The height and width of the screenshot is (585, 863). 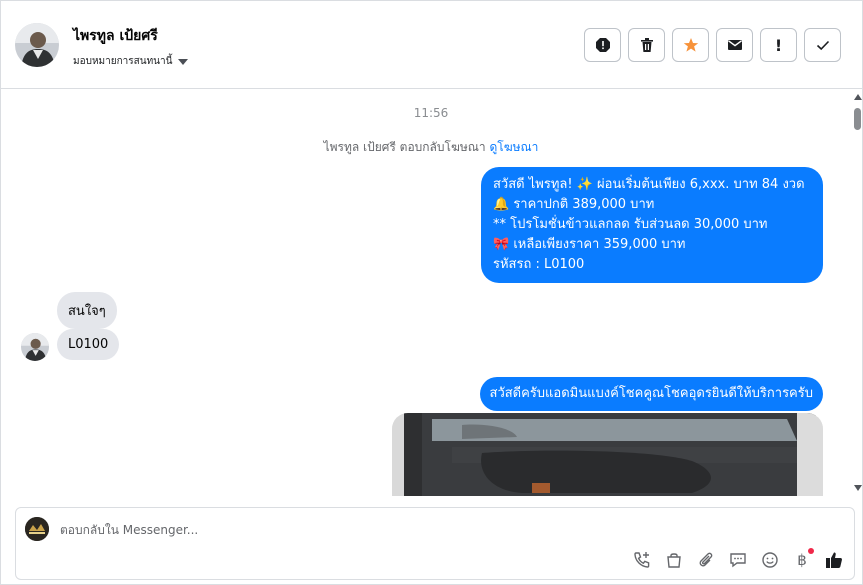 I want to click on phone-add-icon, so click(x=642, y=560).